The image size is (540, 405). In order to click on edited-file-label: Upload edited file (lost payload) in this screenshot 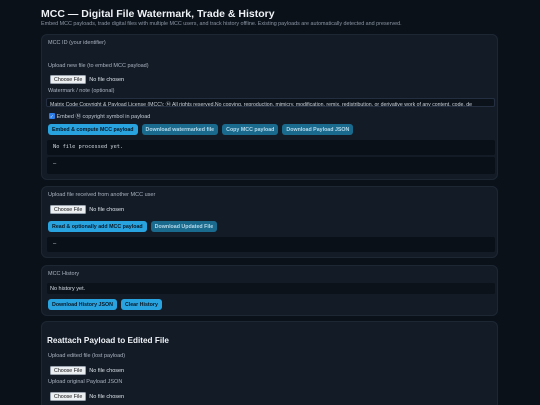, I will do `click(87, 356)`.